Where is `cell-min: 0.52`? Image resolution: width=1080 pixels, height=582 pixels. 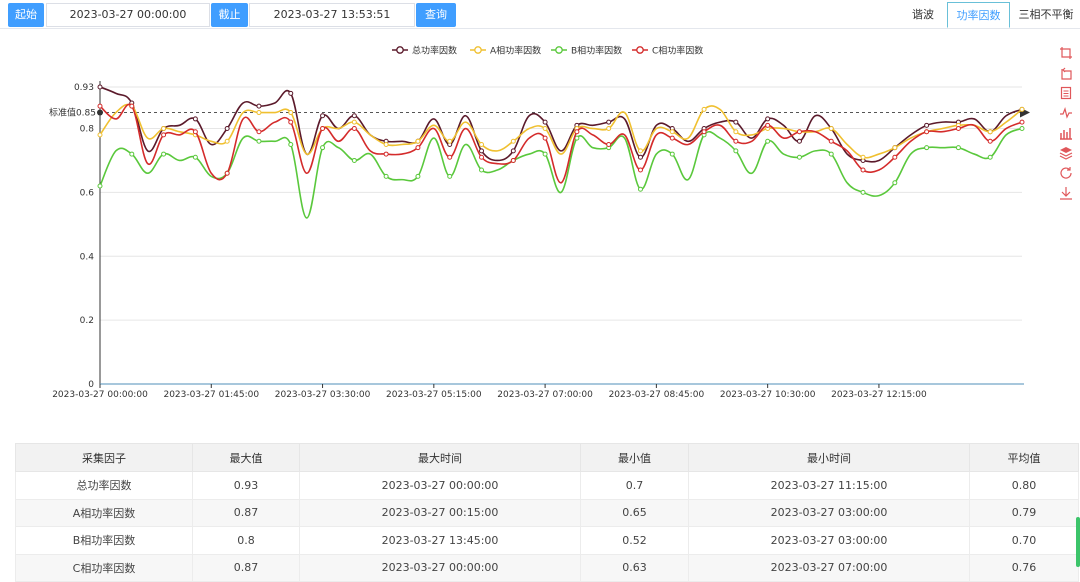
cell-min: 0.52 is located at coordinates (634, 540).